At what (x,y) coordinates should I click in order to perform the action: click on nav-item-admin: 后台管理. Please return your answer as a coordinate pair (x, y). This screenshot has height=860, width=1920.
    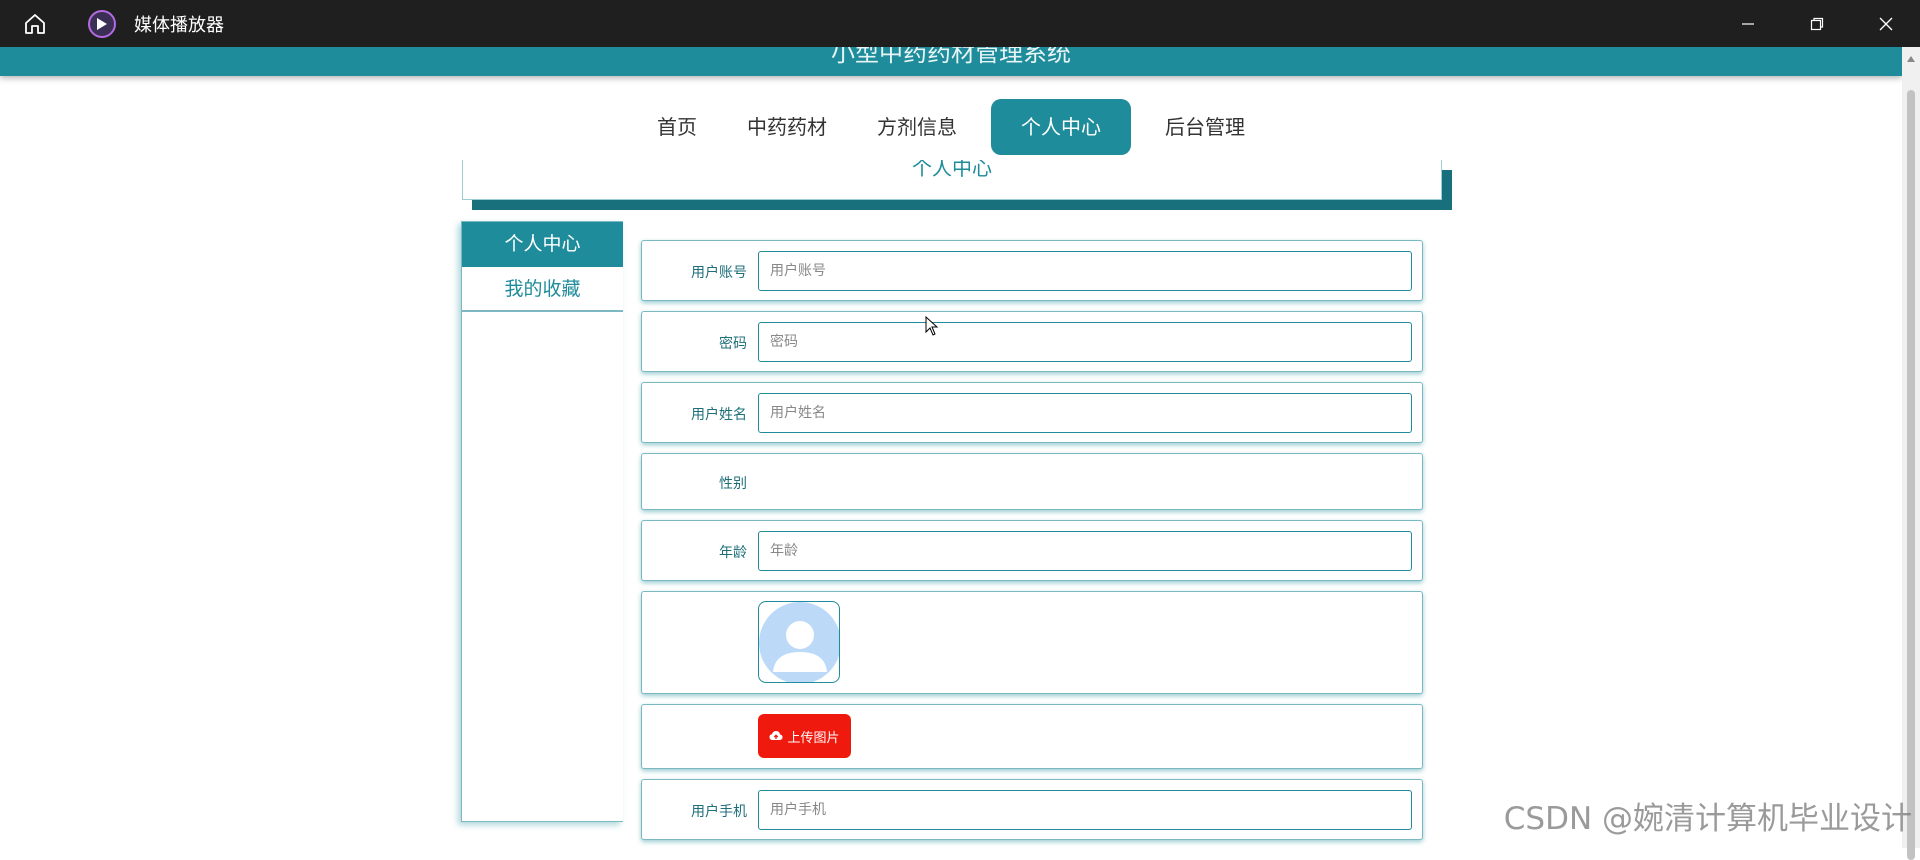
    Looking at the image, I should click on (1205, 127).